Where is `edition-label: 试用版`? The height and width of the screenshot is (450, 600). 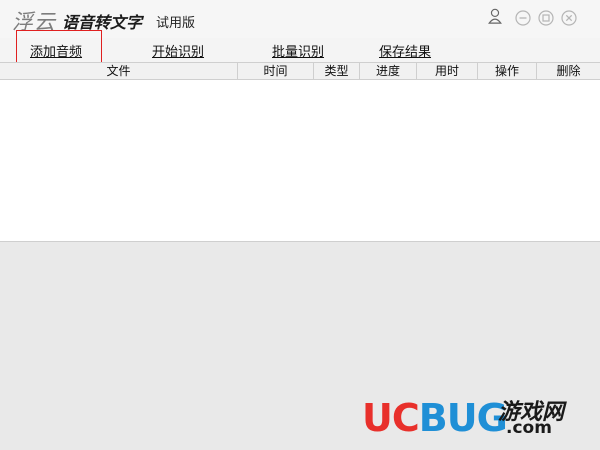 edition-label: 试用版 is located at coordinates (176, 23).